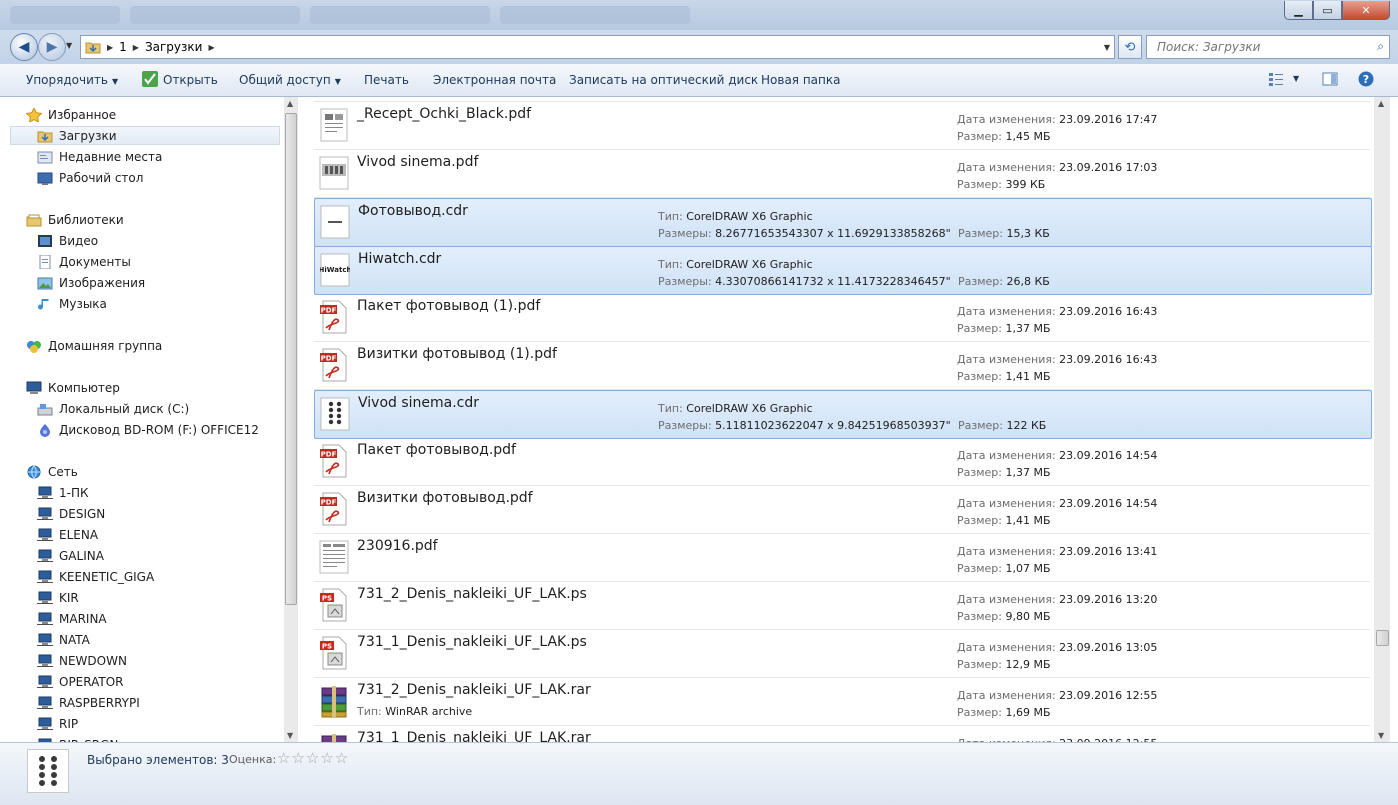  What do you see at coordinates (1366, 10) in the screenshot?
I see `close-button: ✕` at bounding box center [1366, 10].